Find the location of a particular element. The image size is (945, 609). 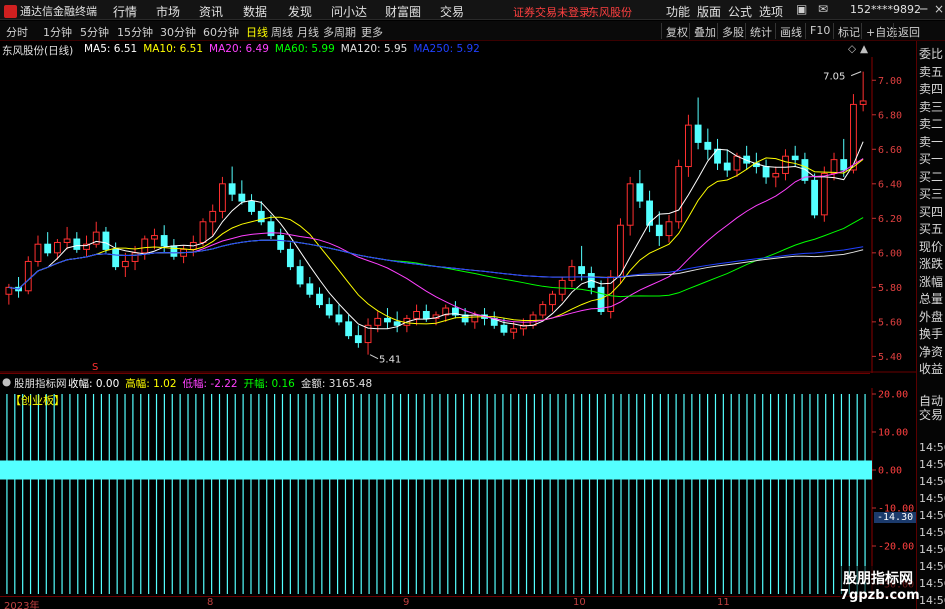

adjust-button: 复权 is located at coordinates (676, 31).